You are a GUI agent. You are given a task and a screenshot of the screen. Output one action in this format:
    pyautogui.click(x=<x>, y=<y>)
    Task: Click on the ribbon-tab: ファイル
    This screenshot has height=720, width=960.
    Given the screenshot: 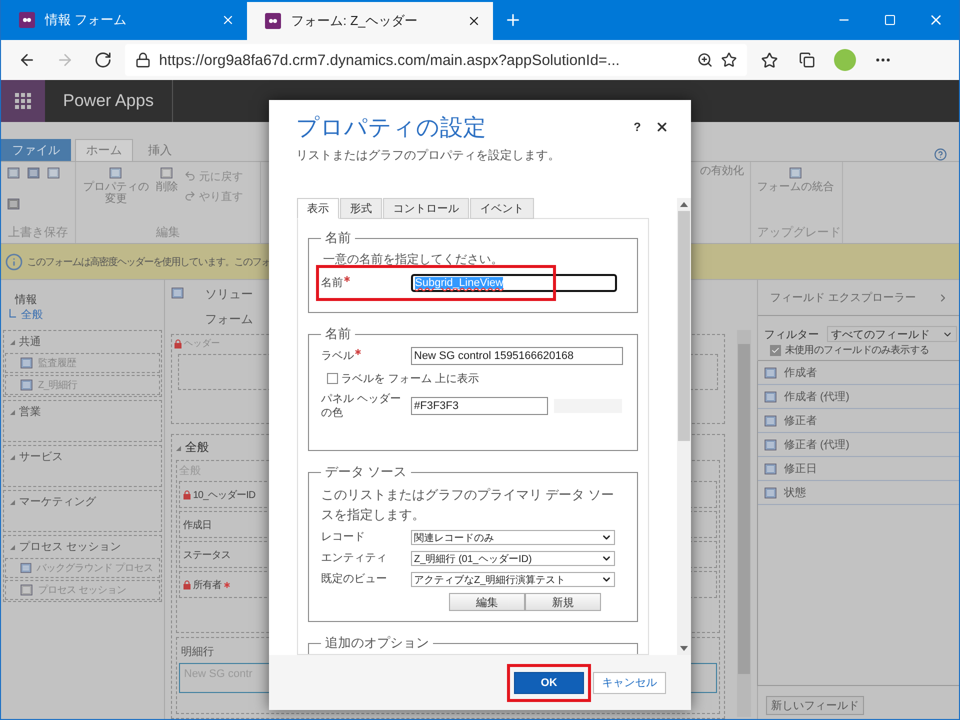 What is the action you would take?
    pyautogui.click(x=36, y=150)
    